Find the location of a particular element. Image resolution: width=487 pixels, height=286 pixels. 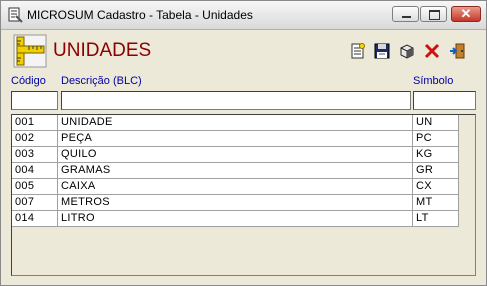

cell-symbol: GR is located at coordinates (436, 171).